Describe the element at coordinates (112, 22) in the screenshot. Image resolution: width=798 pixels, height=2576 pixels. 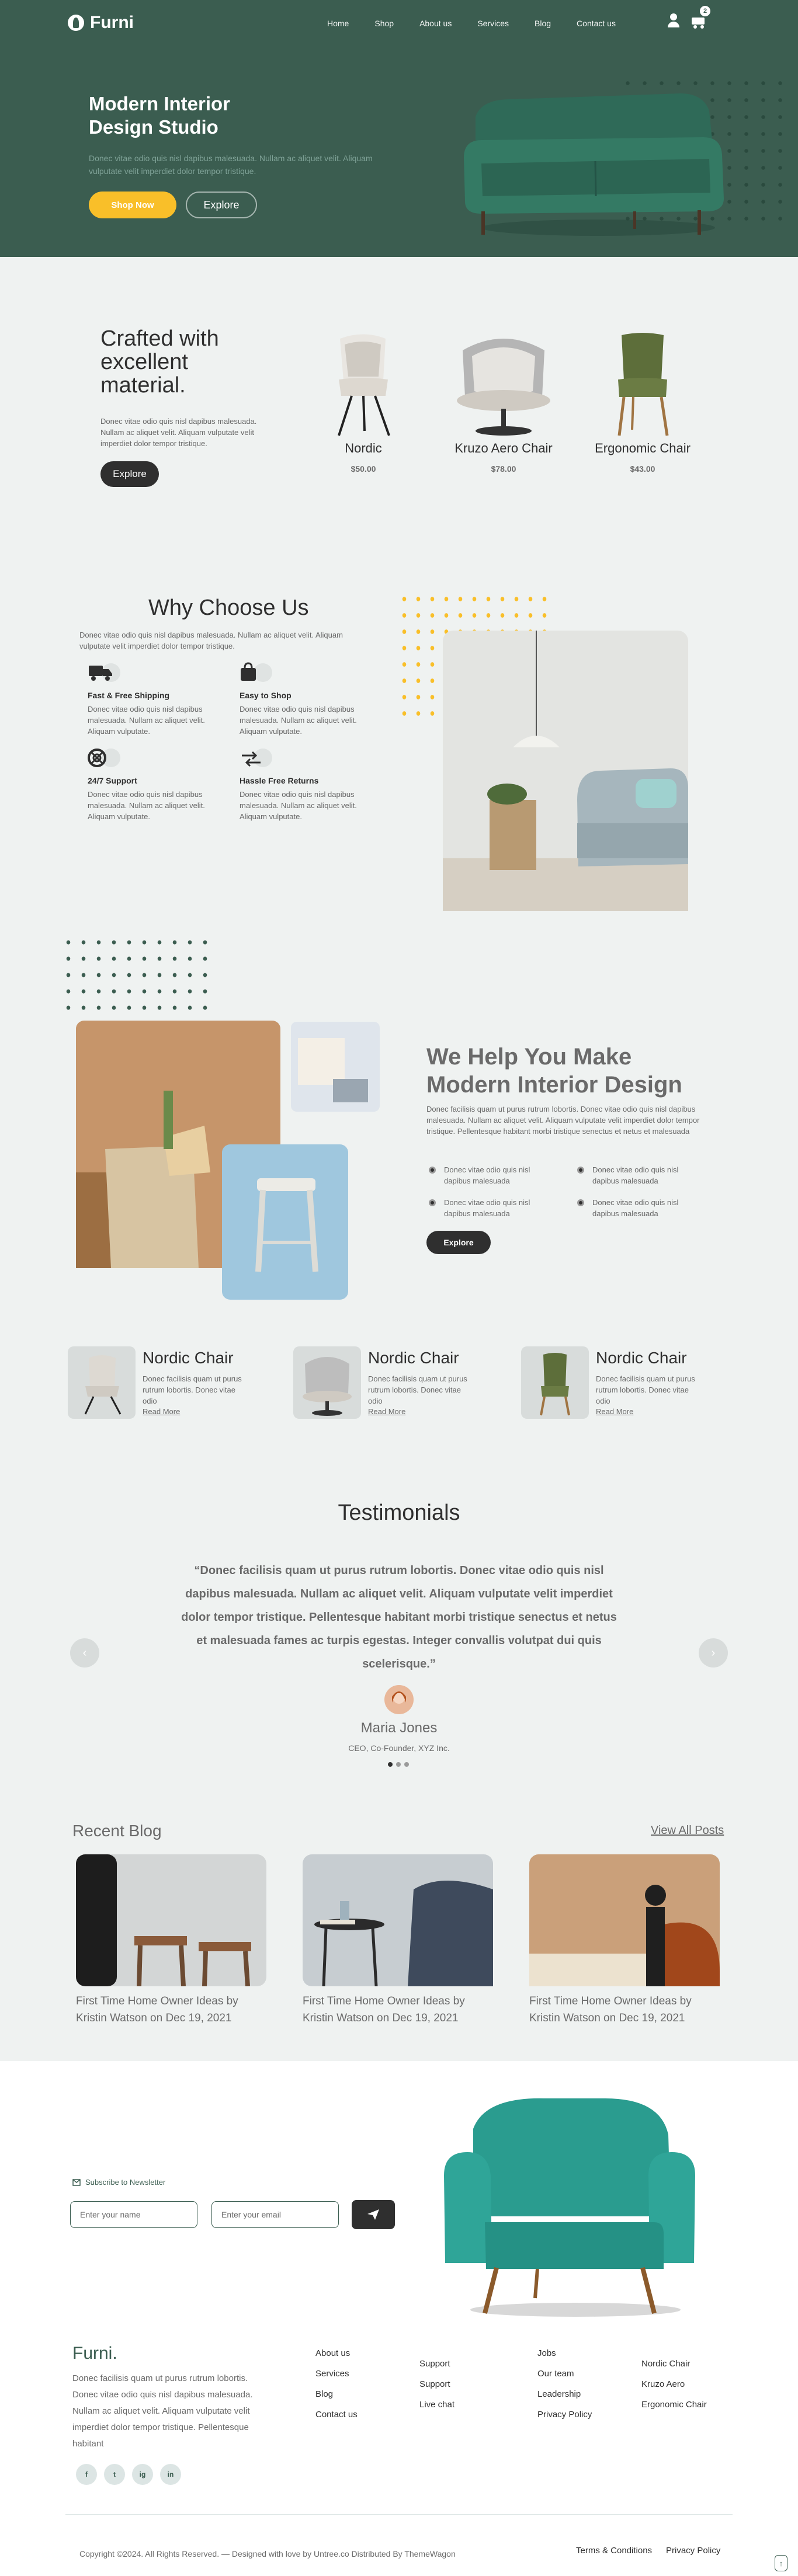
I see `brand-name: Furni` at that location.